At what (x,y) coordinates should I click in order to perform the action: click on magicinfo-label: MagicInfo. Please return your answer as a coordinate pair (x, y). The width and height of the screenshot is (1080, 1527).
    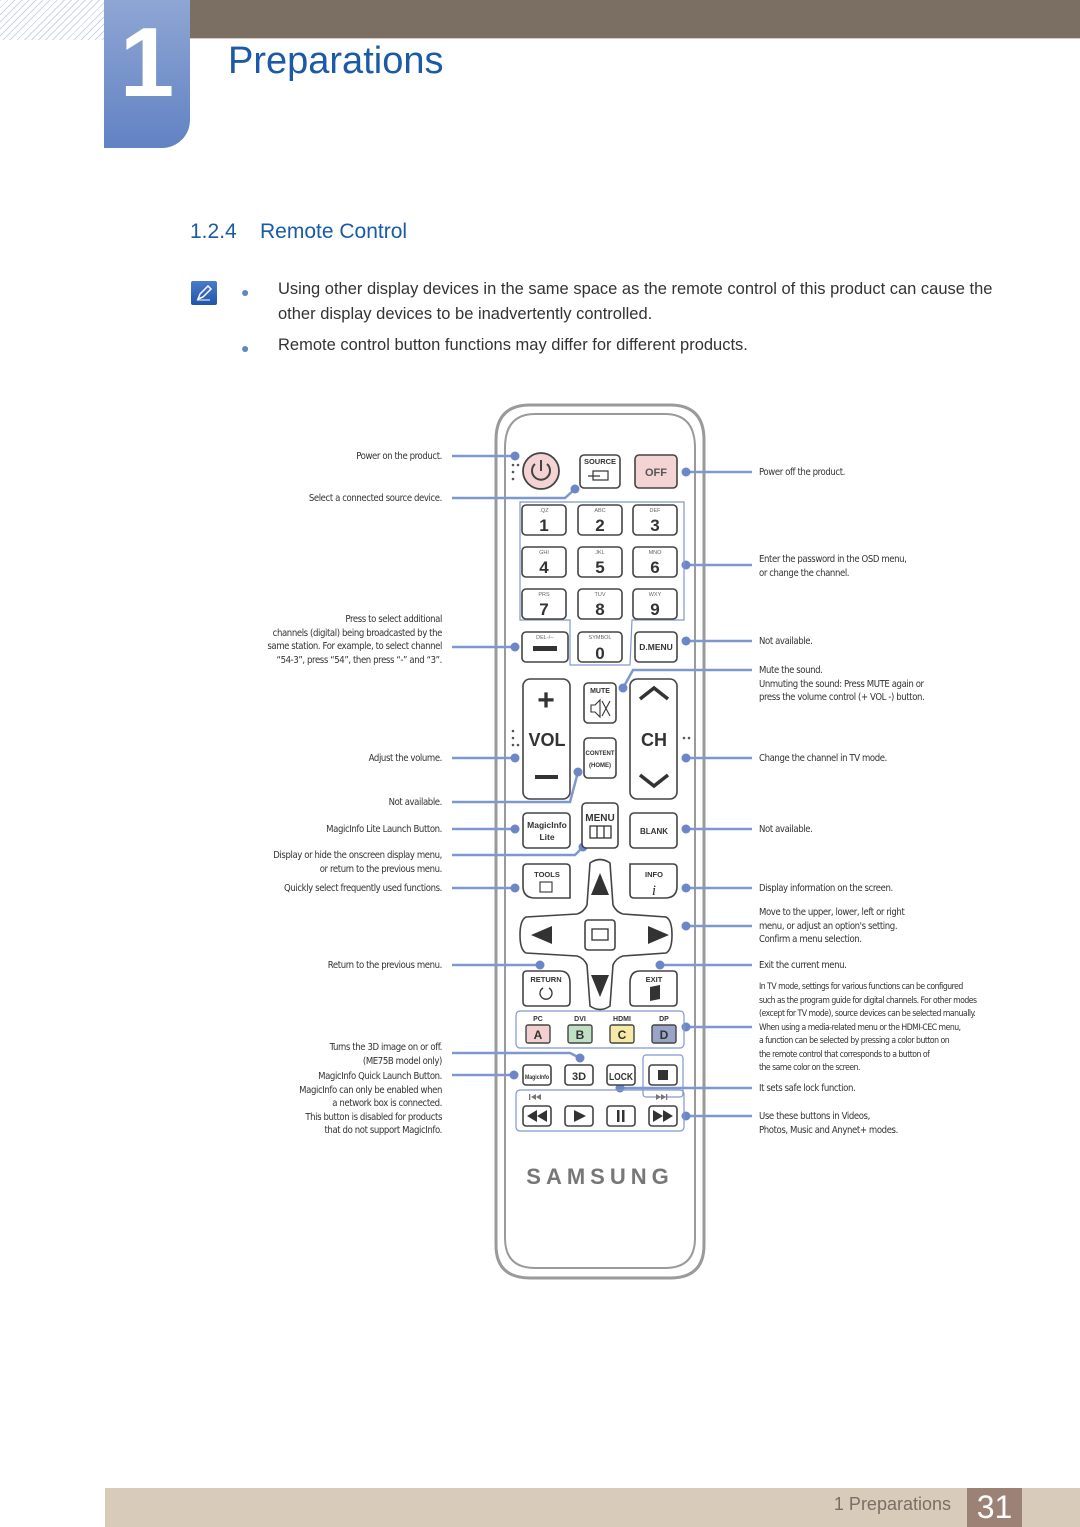
    Looking at the image, I should click on (537, 1077).